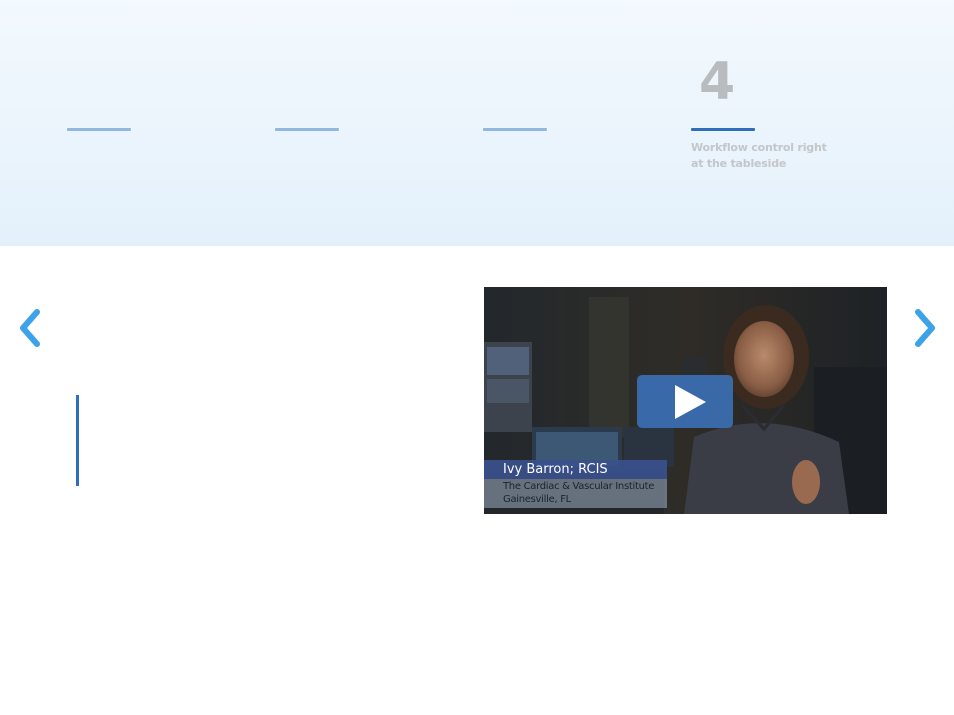 Image resolution: width=954 pixels, height=715 pixels. I want to click on carousel-prev-button, so click(30, 328).